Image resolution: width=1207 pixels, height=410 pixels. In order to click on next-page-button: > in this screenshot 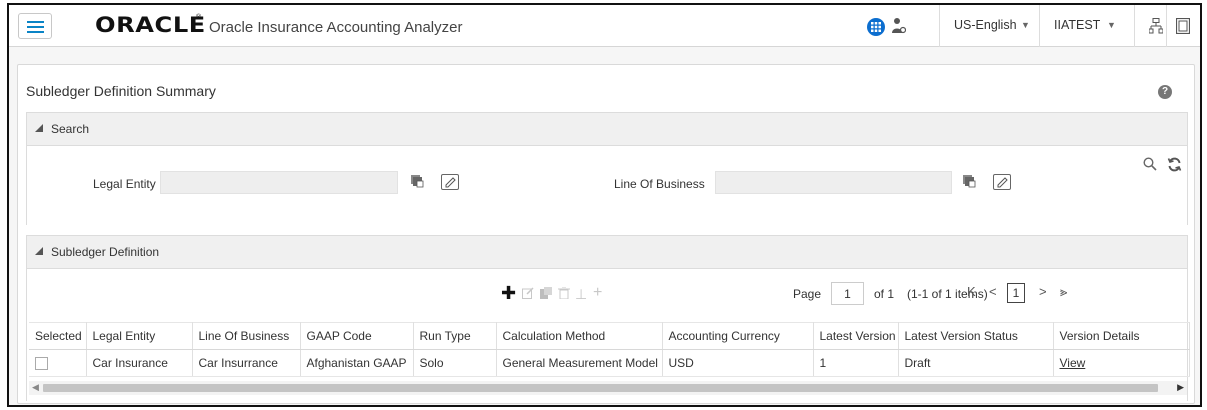, I will do `click(1043, 291)`.